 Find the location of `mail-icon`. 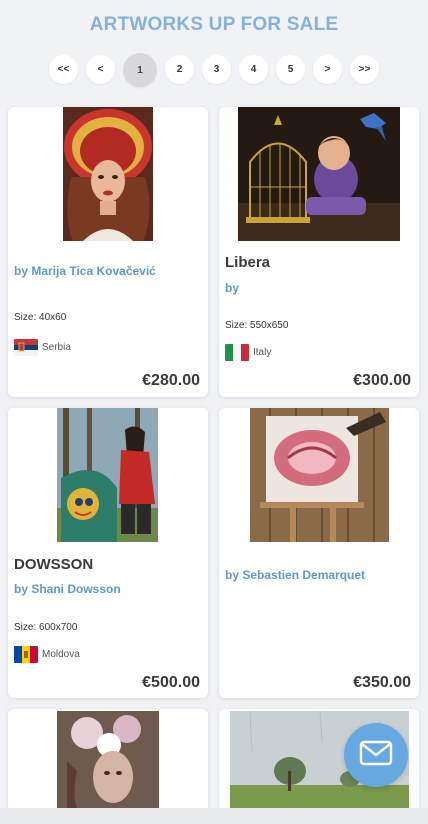

mail-icon is located at coordinates (376, 755).